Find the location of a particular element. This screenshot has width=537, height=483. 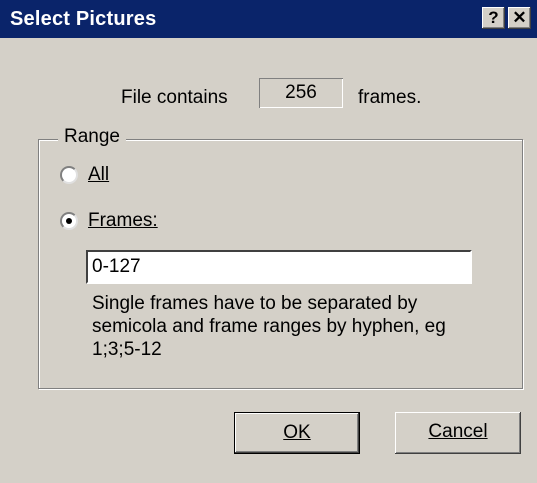

frames-label-text: Frames: is located at coordinates (123, 220).